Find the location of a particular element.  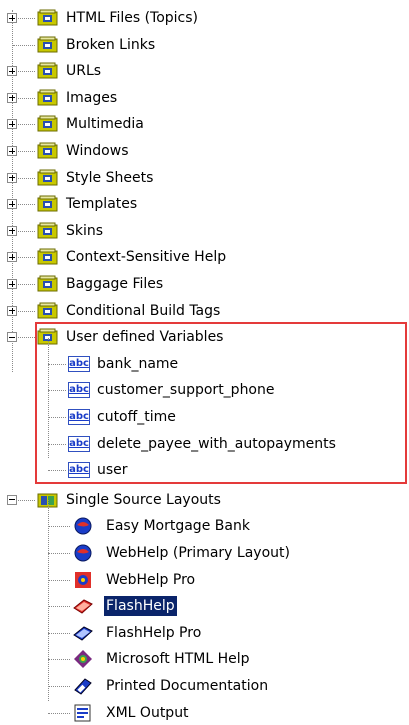

webhelp-pro-icon is located at coordinates (85, 580).